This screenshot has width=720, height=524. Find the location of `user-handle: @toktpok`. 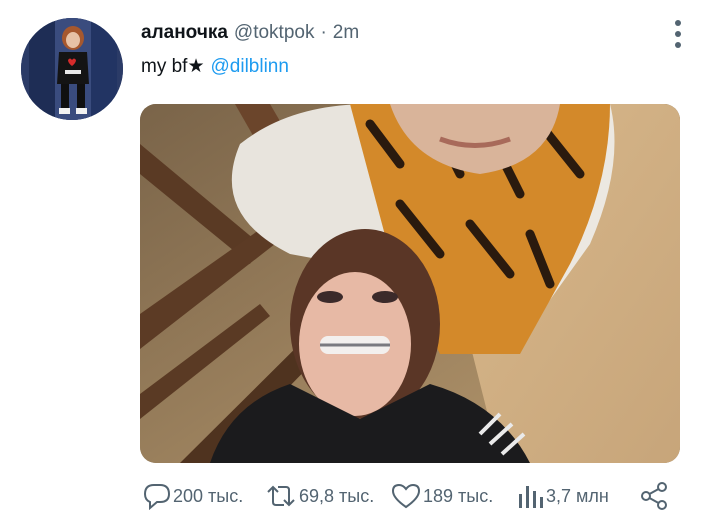

user-handle: @toktpok is located at coordinates (274, 33).